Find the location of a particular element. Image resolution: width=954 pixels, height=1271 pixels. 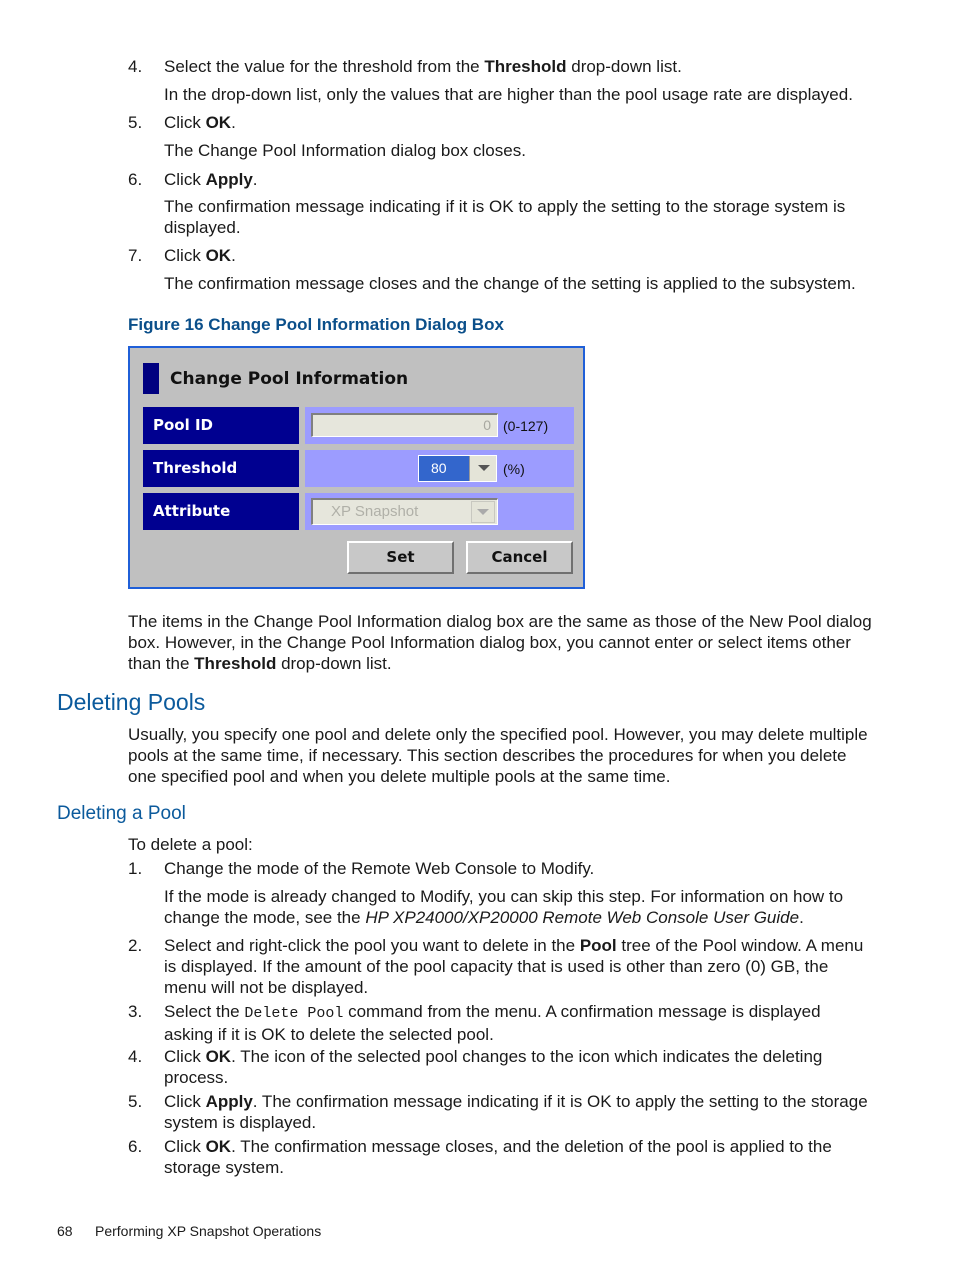

attribute-label: Attribute is located at coordinates (221, 511).